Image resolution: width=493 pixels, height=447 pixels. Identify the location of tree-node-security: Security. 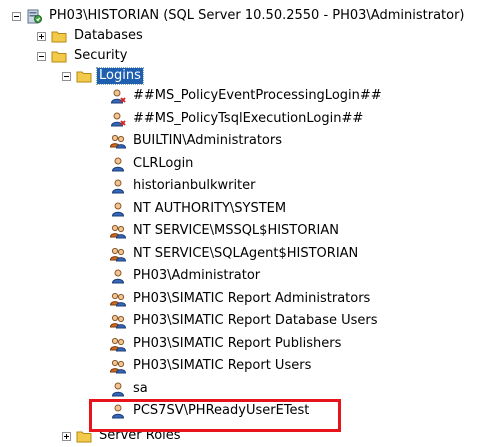
(83, 56).